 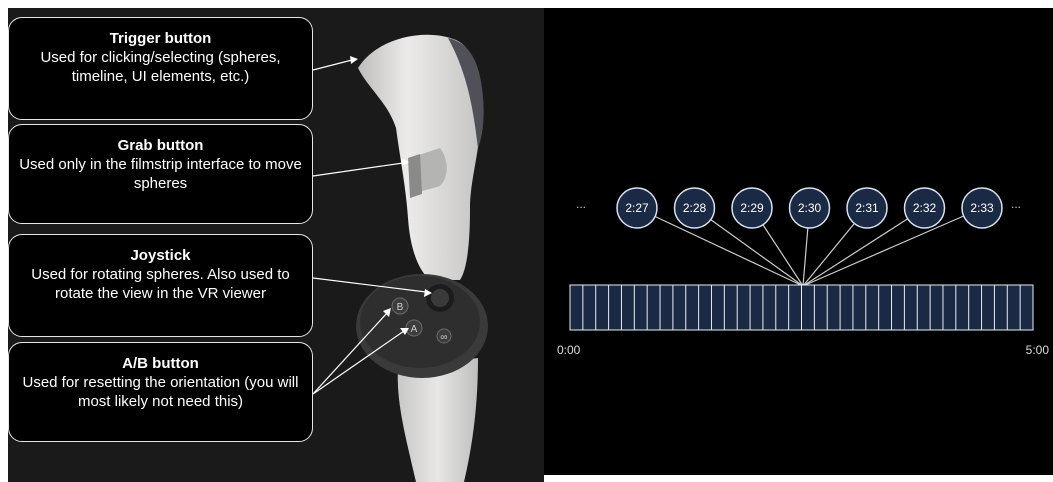 I want to click on timestamp-nodes: 2:27 2:28 2:29 2:30 2:31 2:32 2:33, so click(x=809, y=208).